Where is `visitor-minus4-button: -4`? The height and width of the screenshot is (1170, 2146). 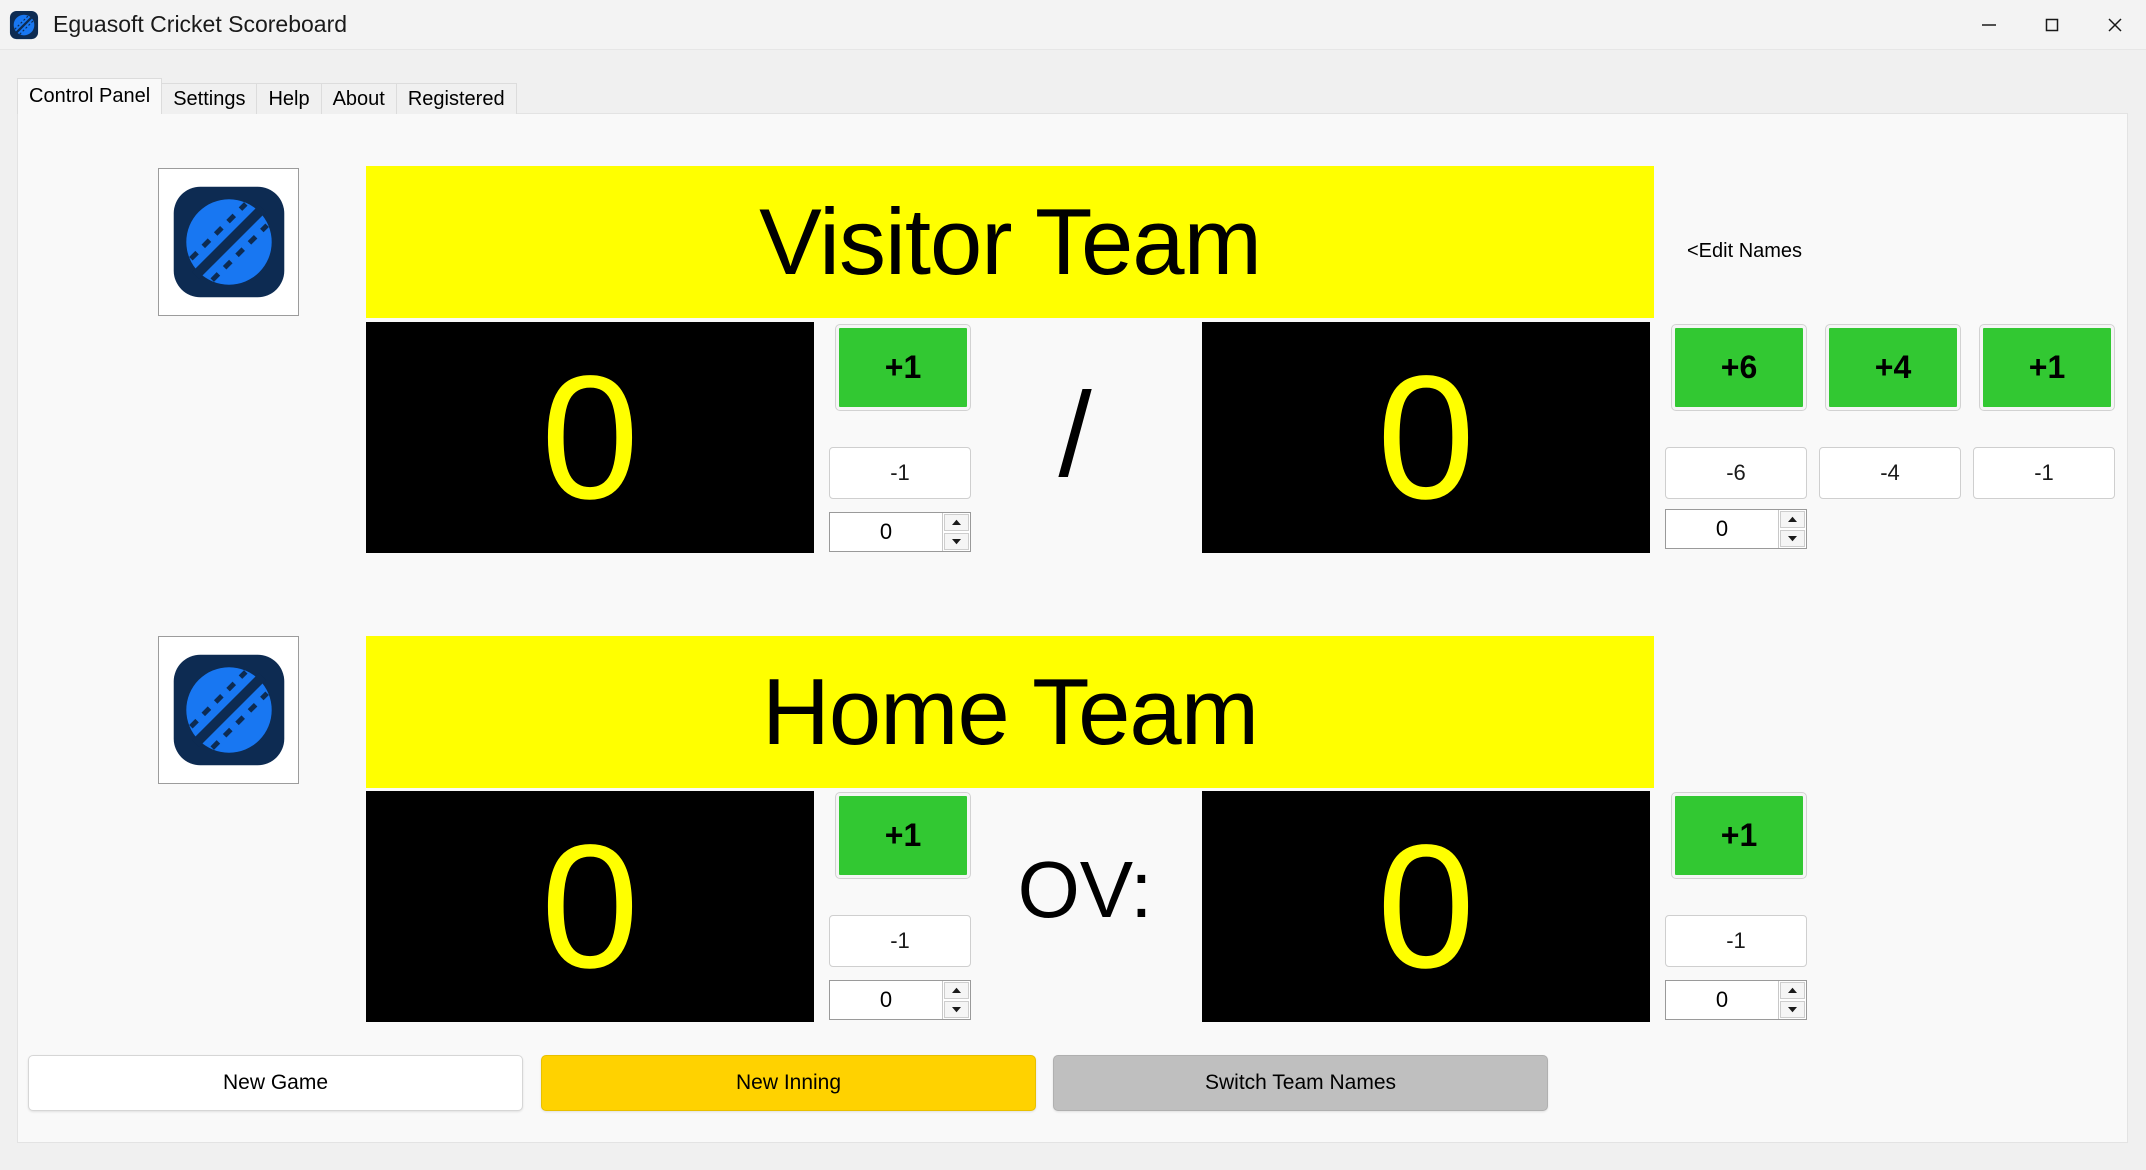
visitor-minus4-button: -4 is located at coordinates (1890, 473).